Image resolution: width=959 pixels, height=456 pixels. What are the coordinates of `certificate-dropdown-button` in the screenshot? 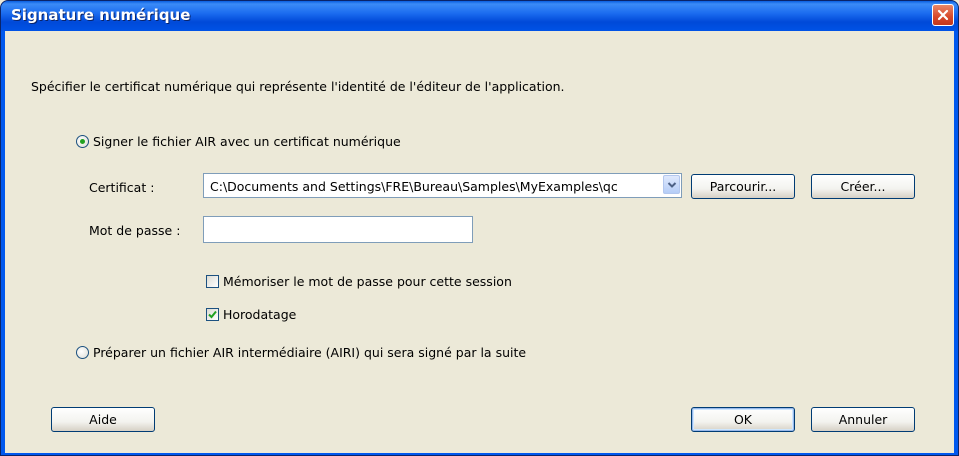 It's located at (671, 184).